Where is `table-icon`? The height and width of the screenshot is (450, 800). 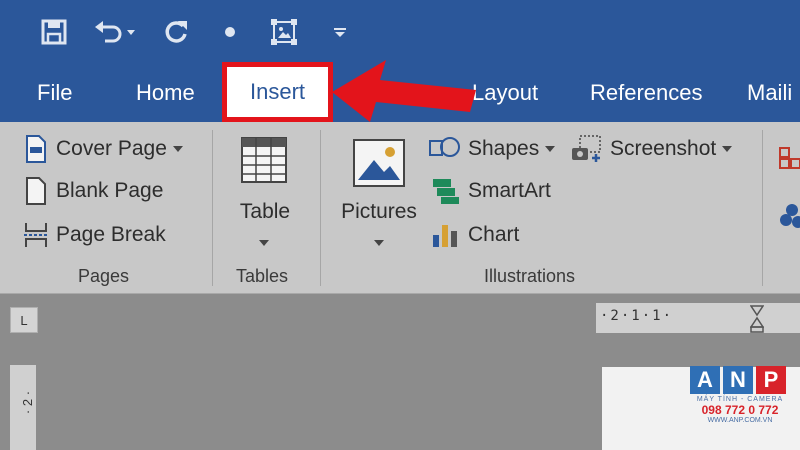 table-icon is located at coordinates (264, 160).